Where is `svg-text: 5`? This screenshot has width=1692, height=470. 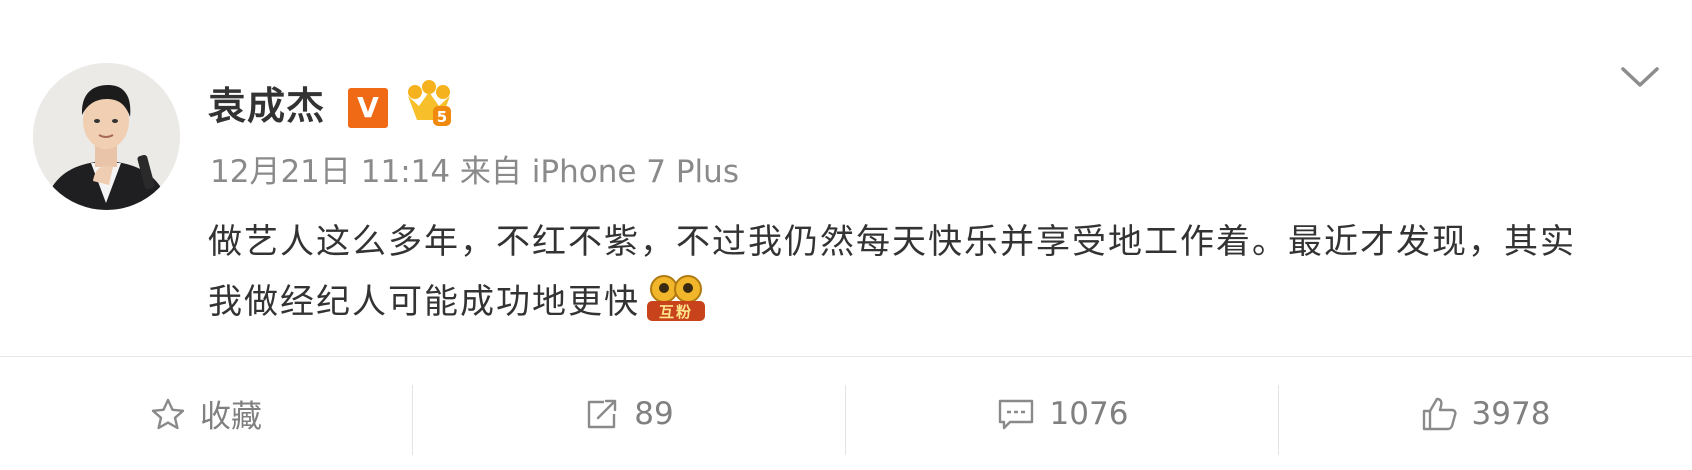
svg-text: 5 is located at coordinates (442, 117).